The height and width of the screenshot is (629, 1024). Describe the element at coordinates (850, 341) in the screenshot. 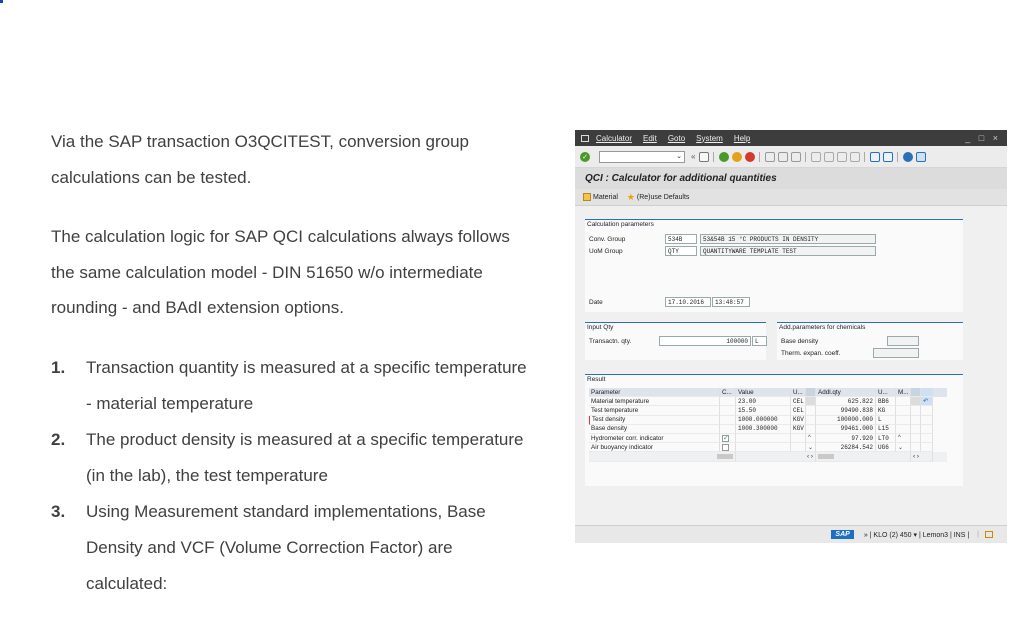

I see `base-density-row: Base density` at that location.